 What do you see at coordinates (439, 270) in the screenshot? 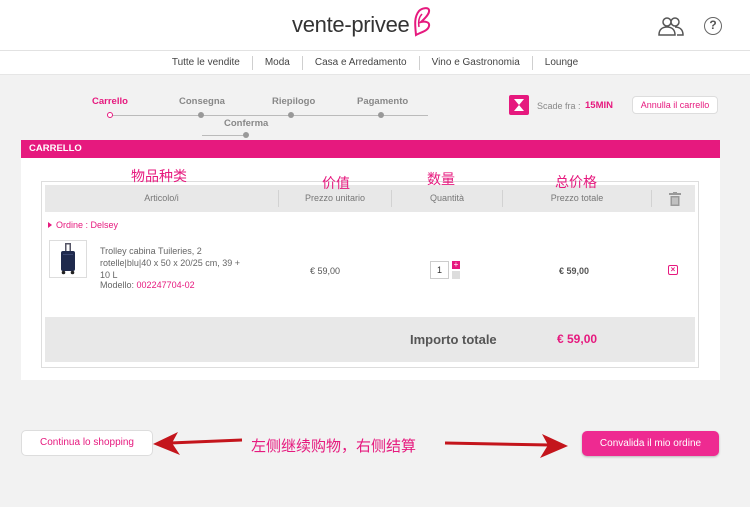
I see `quantity-field: 1` at bounding box center [439, 270].